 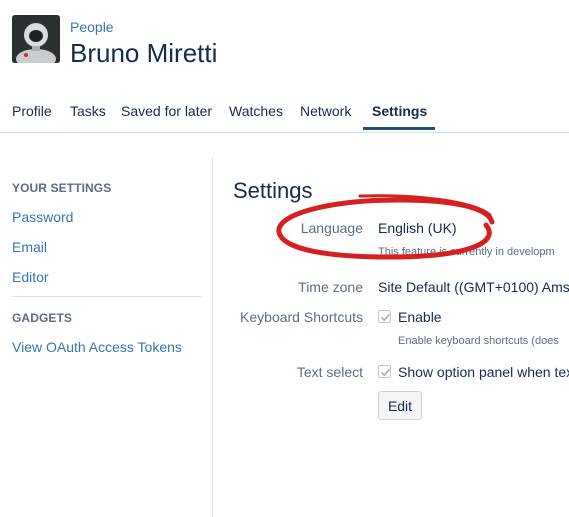 What do you see at coordinates (29, 247) in the screenshot?
I see `sidebar-item-email: Email` at bounding box center [29, 247].